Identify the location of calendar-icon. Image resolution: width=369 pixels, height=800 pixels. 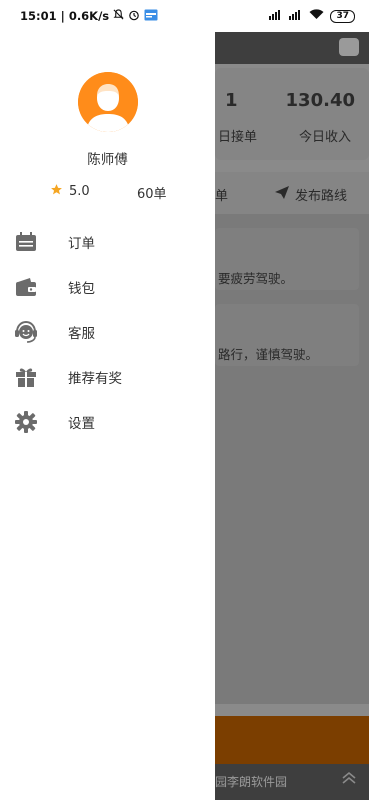
(26, 242).